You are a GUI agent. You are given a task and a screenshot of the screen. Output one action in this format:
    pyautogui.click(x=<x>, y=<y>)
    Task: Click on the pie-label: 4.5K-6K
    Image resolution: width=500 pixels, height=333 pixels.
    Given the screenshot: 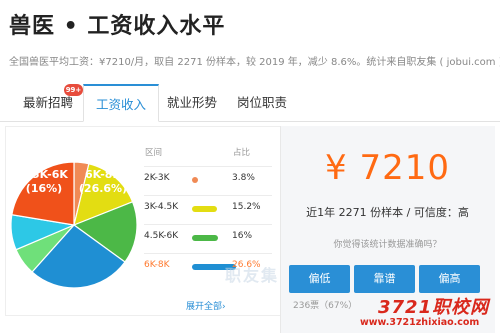 What is the action you would take?
    pyautogui.click(x=44, y=174)
    